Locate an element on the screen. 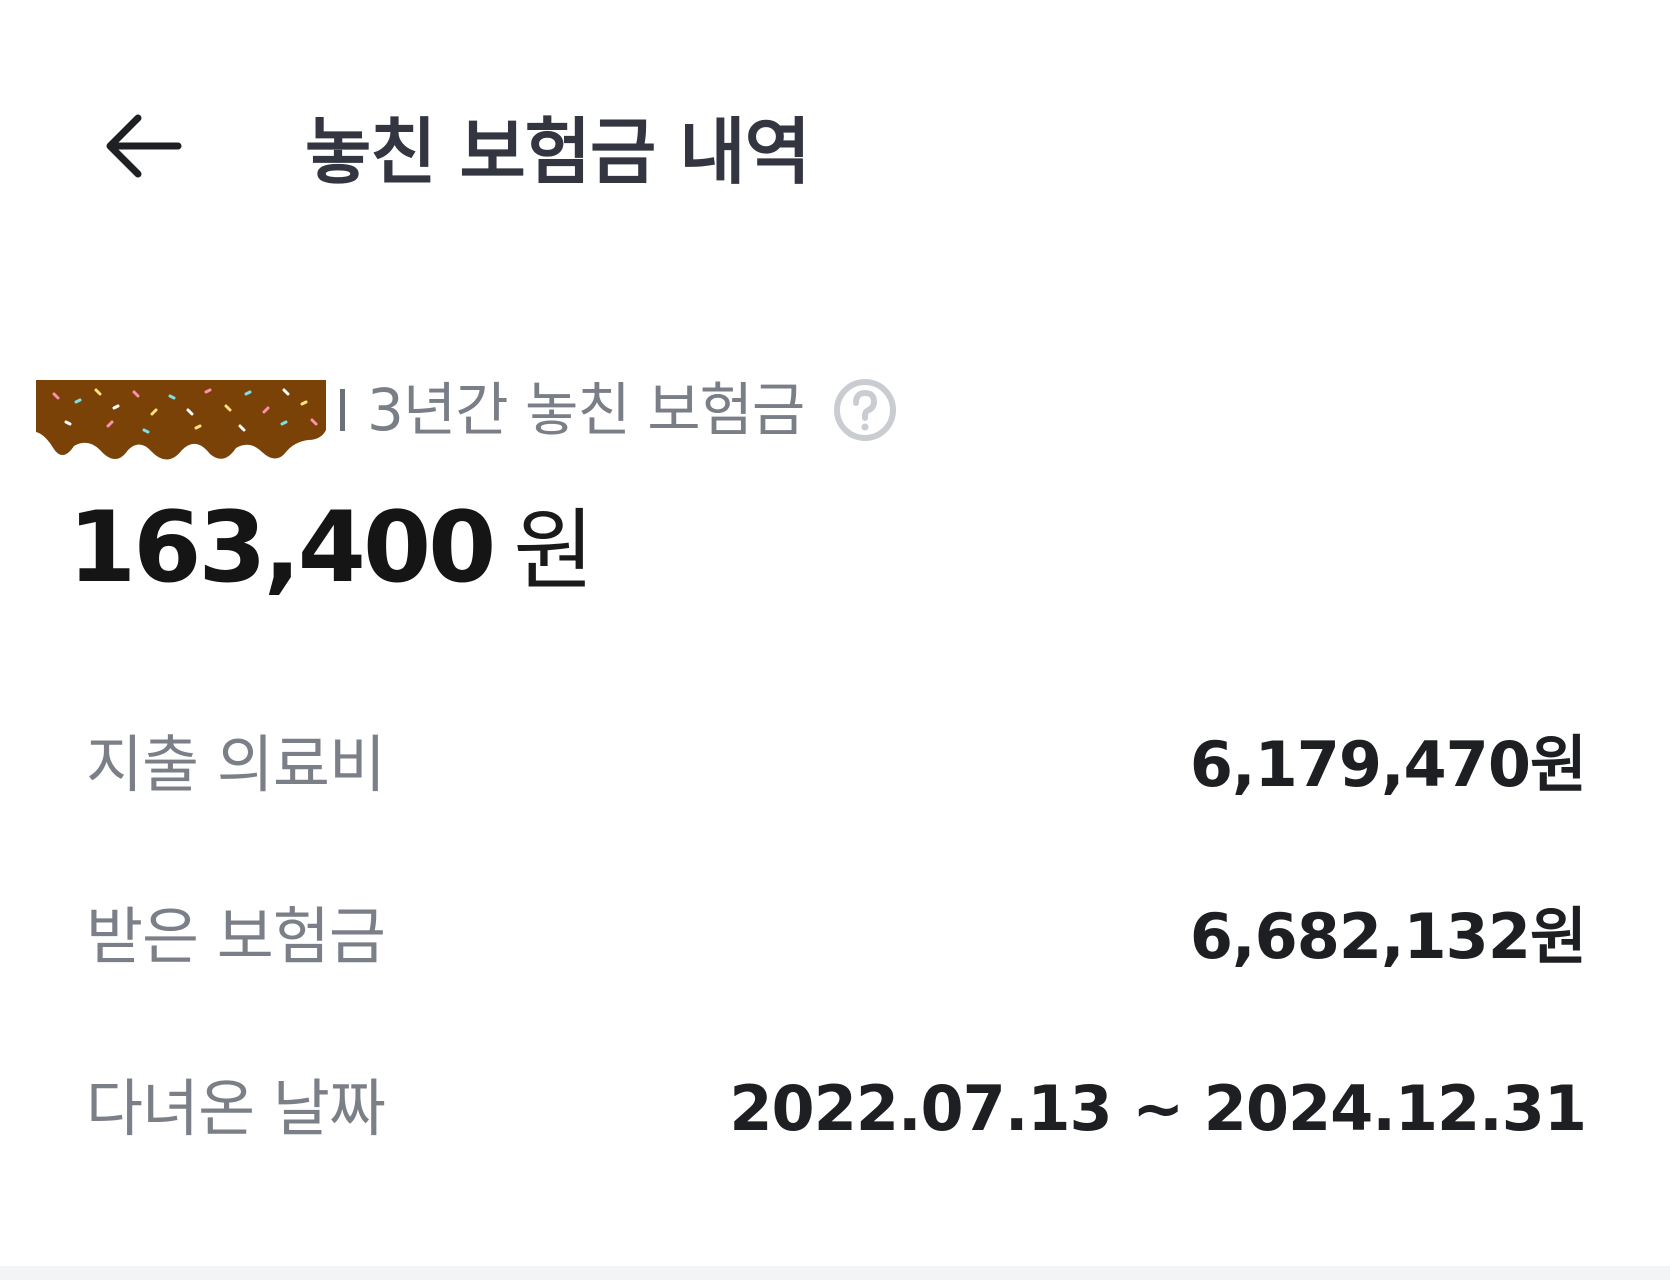 The width and height of the screenshot is (1670, 1280). arrow-left-icon is located at coordinates (144, 146).